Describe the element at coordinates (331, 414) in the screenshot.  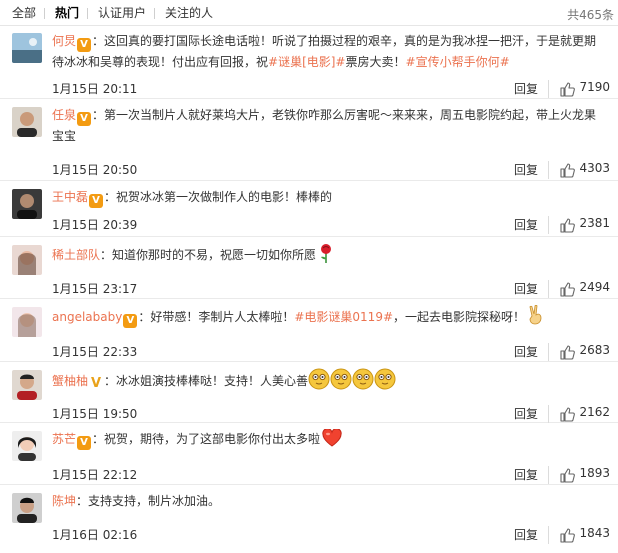
I see `comment-meta: 1月15日 19:50 回复 2162` at that location.